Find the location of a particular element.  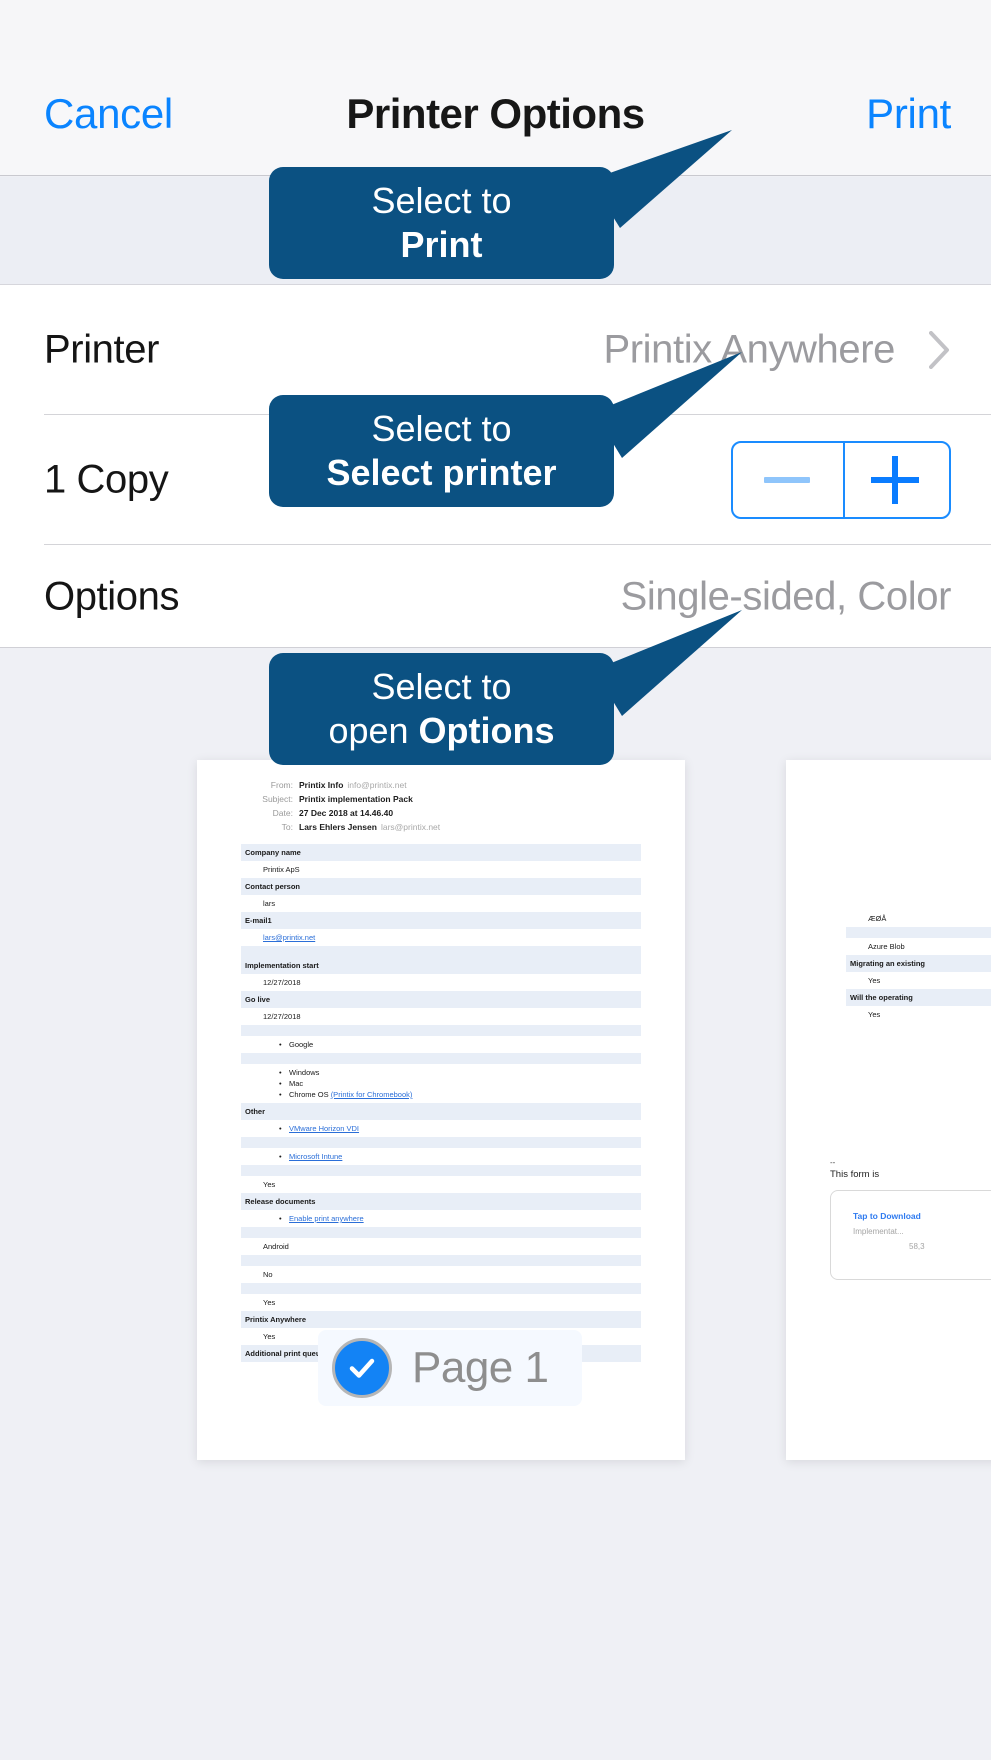

list-item: Chrome OS (Printix for Chromebook) is located at coordinates (460, 1094).